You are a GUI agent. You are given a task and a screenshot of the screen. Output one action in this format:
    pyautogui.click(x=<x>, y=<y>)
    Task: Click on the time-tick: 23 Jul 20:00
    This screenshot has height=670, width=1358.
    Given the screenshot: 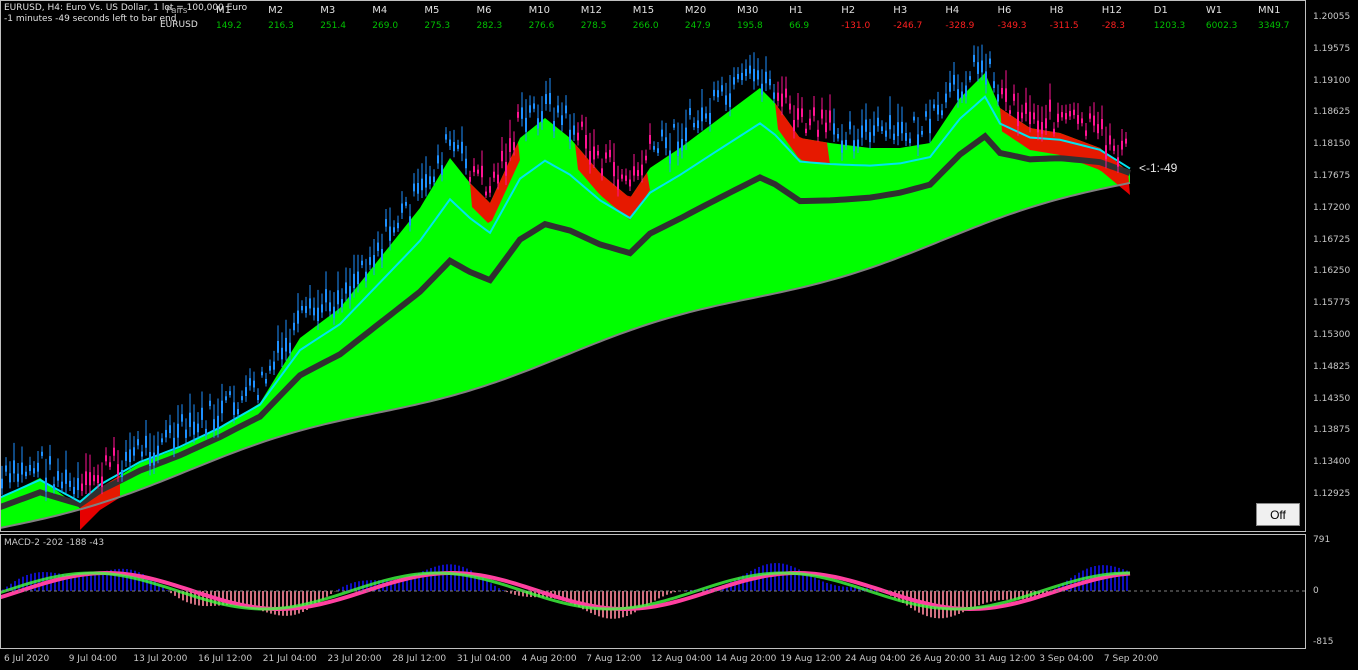 What is the action you would take?
    pyautogui.click(x=354, y=659)
    